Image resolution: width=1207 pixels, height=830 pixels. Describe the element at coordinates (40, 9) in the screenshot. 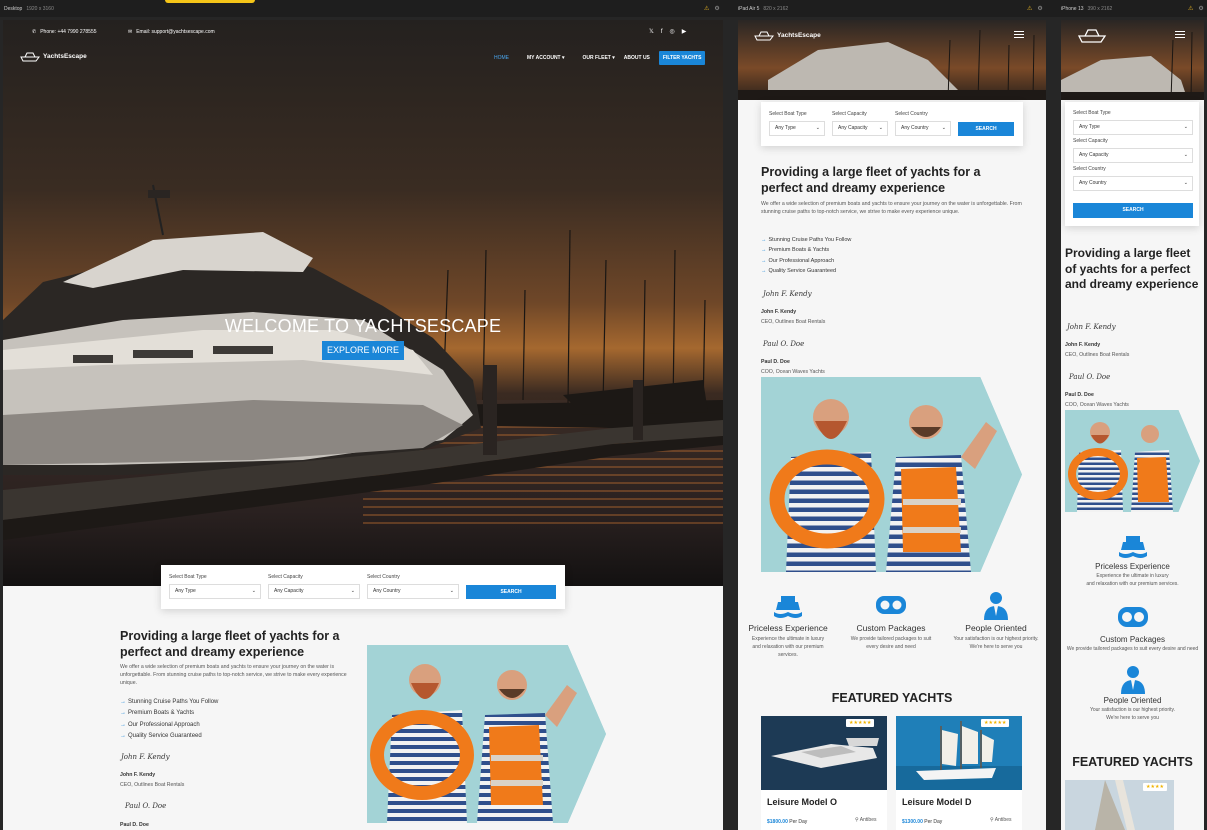

I see `device-size: 1920 x 3160` at that location.